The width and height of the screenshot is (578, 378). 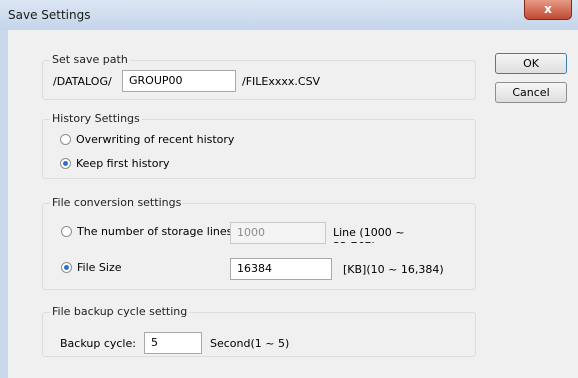 What do you see at coordinates (98, 343) in the screenshot?
I see `backup-cycle-label: Backup cycle:` at bounding box center [98, 343].